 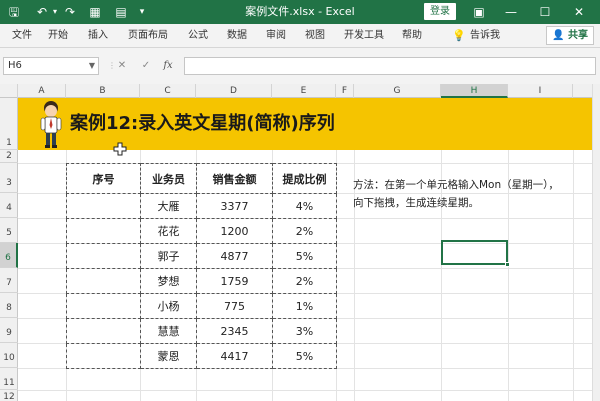 What do you see at coordinates (579, 12) in the screenshot?
I see `close-icon: ✕` at bounding box center [579, 12].